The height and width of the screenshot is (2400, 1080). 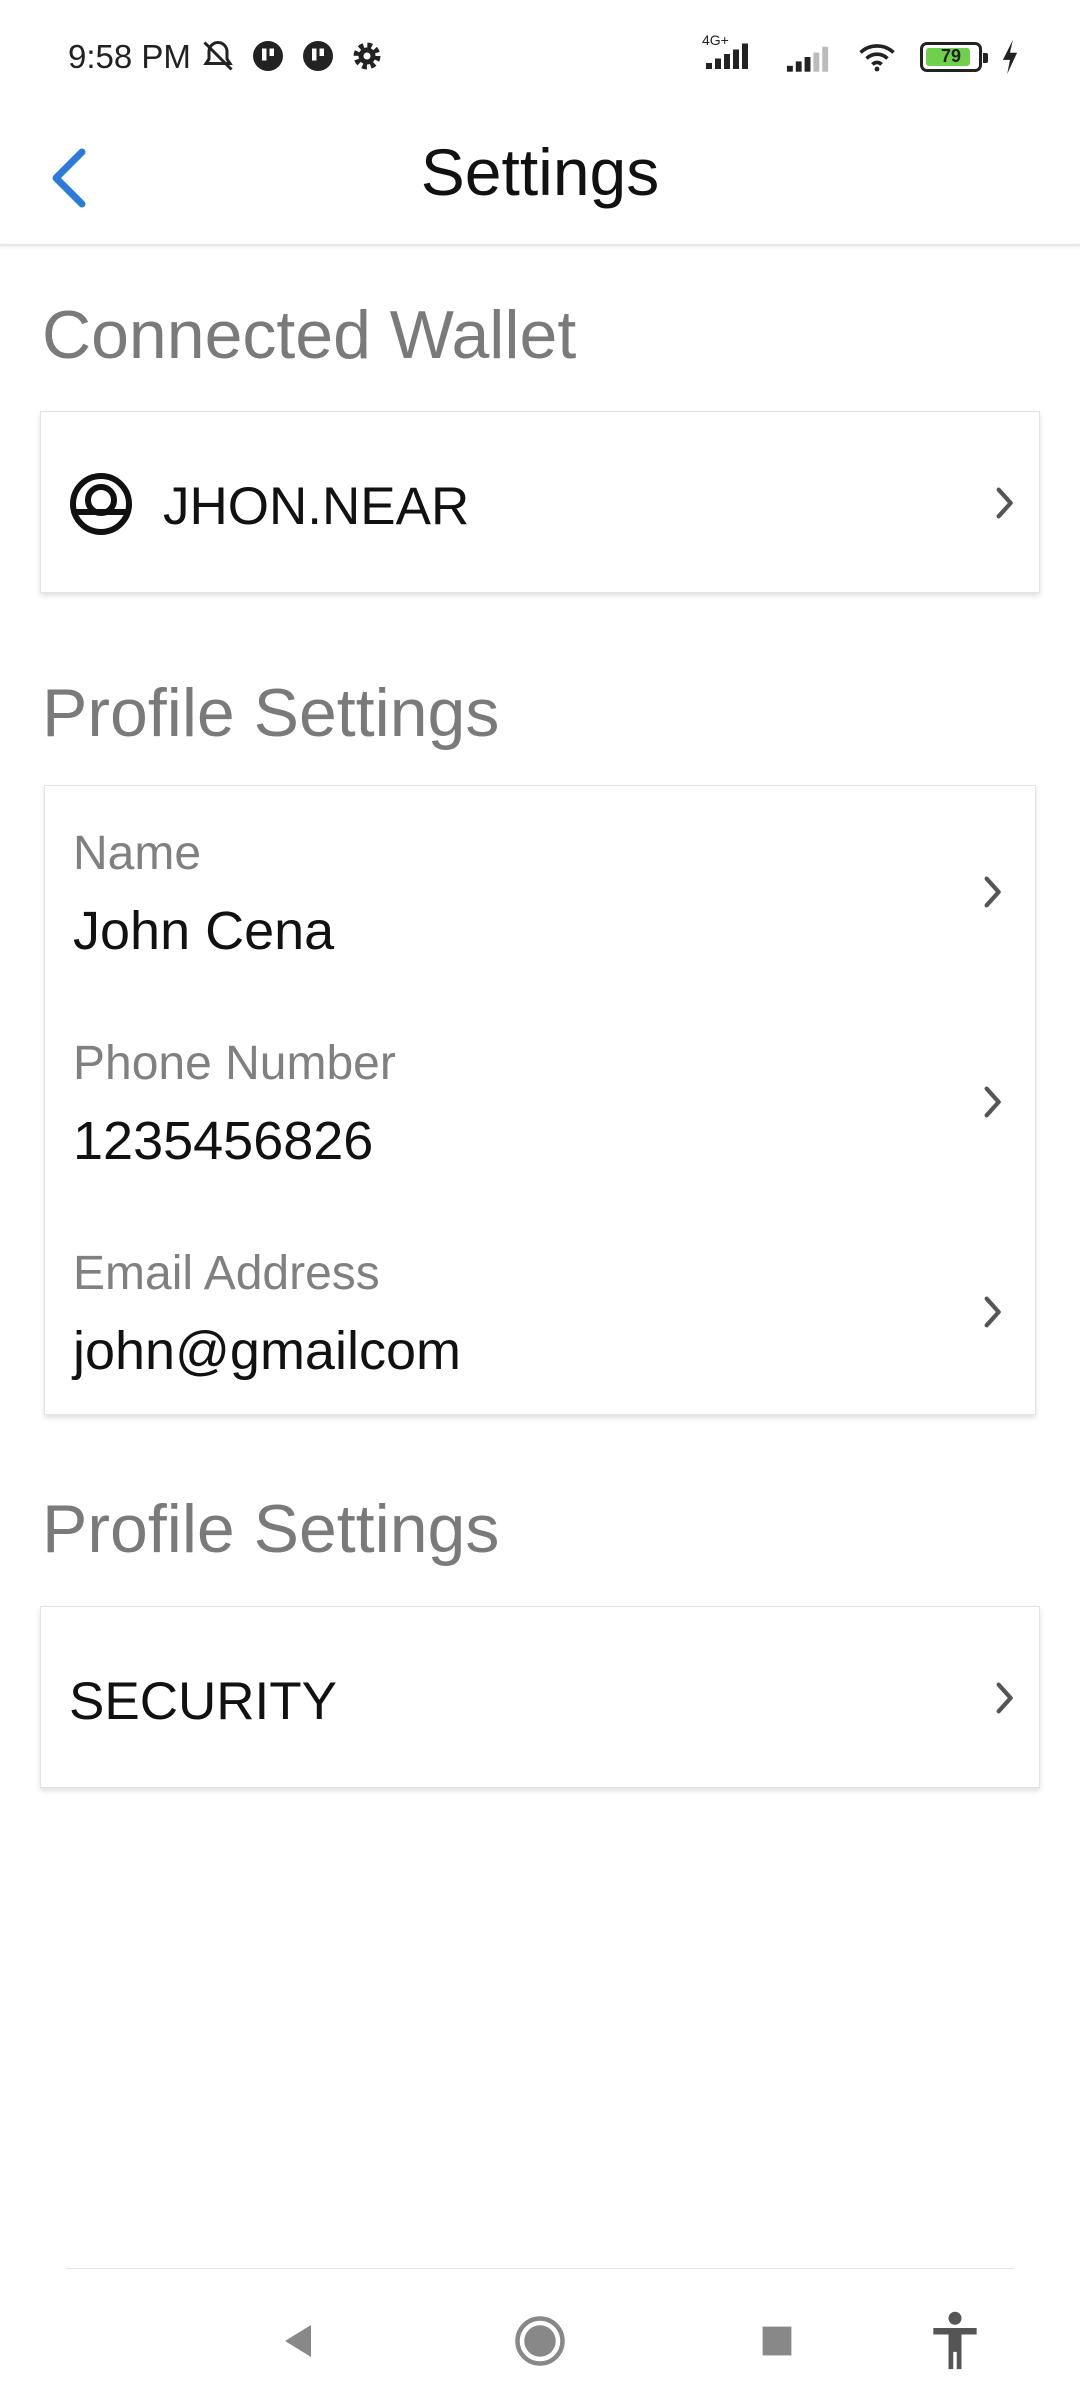 I want to click on system-nav-bar, so click(x=540, y=2334).